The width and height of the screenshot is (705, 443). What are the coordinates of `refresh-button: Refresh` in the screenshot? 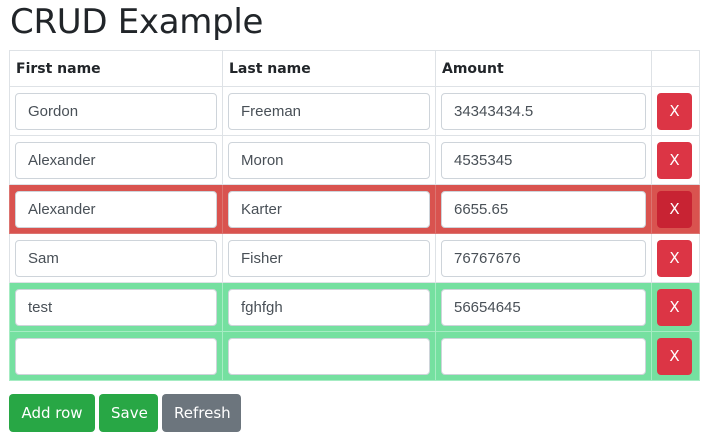 It's located at (201, 413).